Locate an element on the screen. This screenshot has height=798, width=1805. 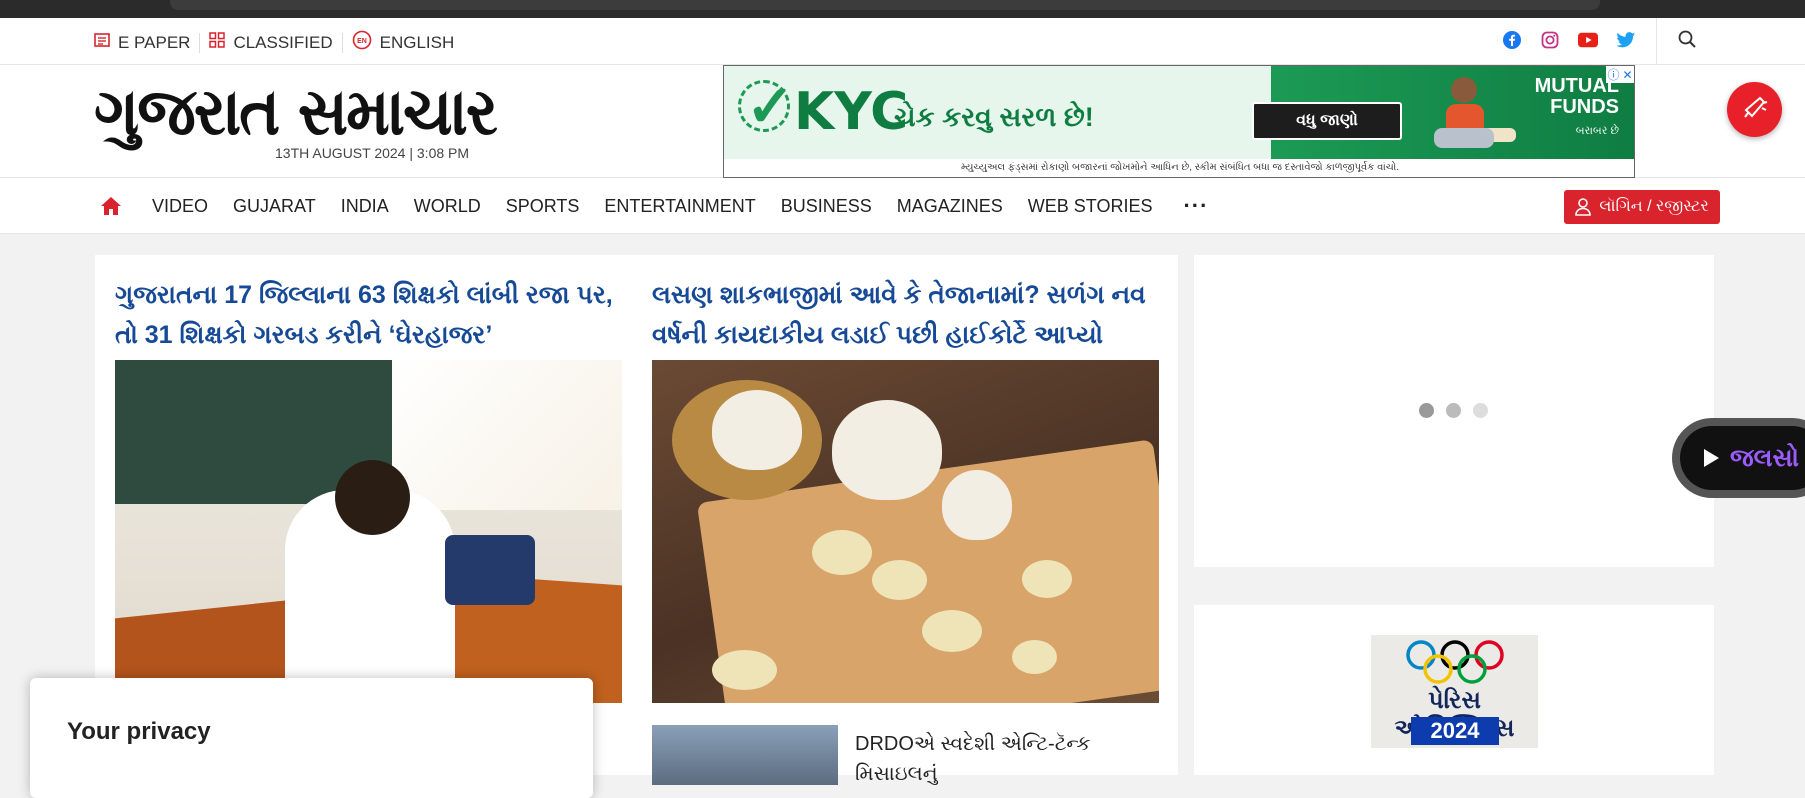
privacy-title: Your privacy is located at coordinates (139, 731).